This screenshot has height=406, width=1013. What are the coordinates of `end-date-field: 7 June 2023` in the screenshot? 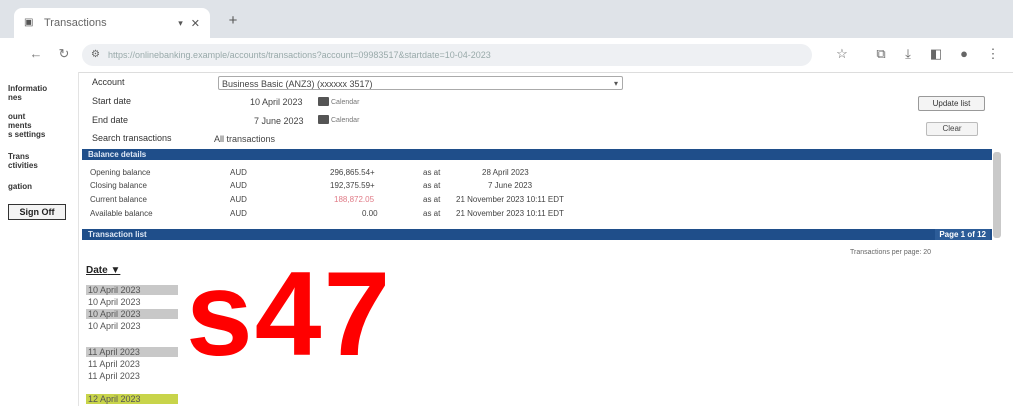 It's located at (279, 121).